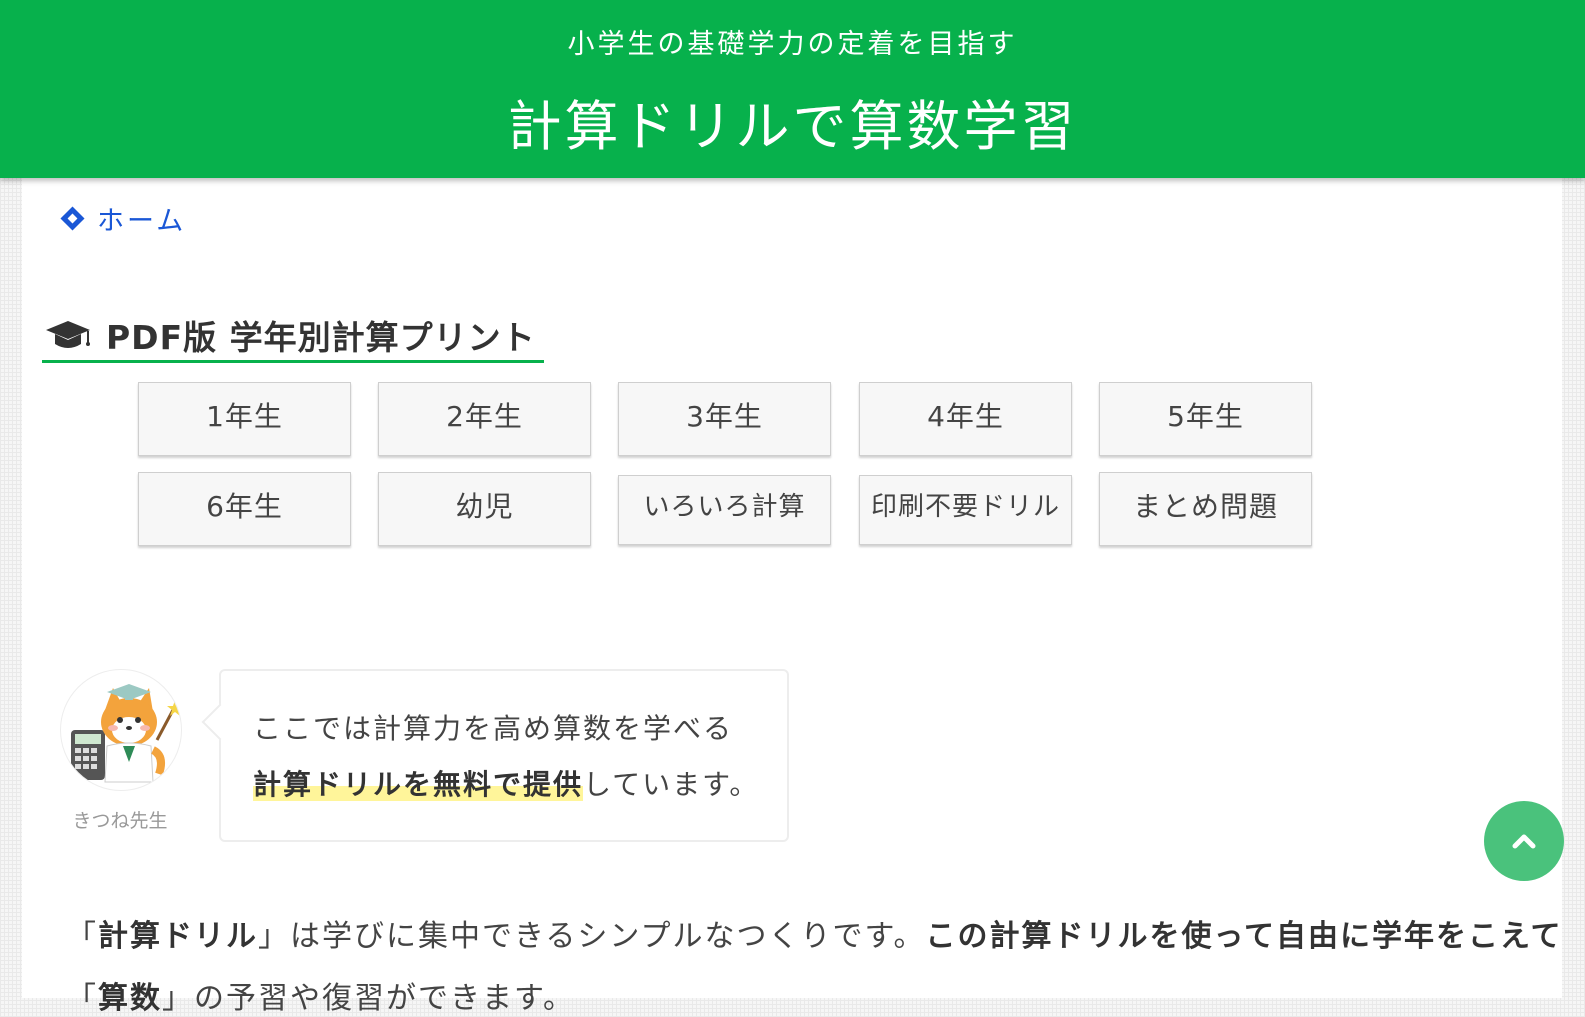 The width and height of the screenshot is (1585, 1017). What do you see at coordinates (1205, 419) in the screenshot?
I see `grade-button-5: 5年生` at bounding box center [1205, 419].